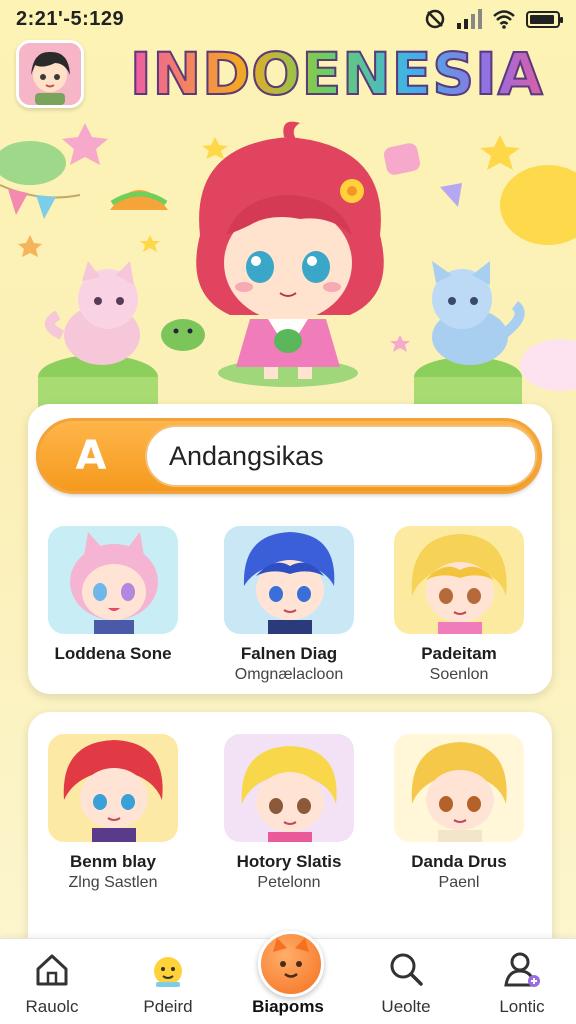 This screenshot has height=1024, width=576. What do you see at coordinates (344, 74) in the screenshot?
I see `app-title: INDOENESIA` at bounding box center [344, 74].